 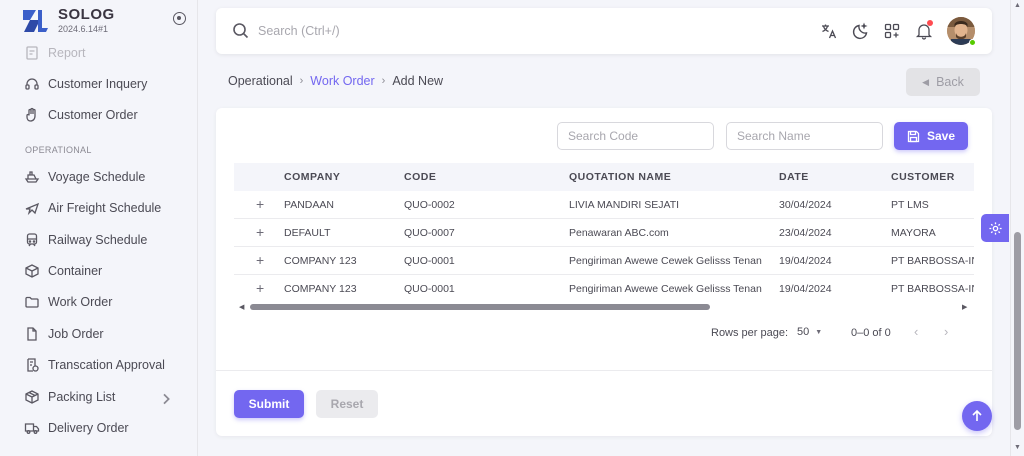 I want to click on sidebar-item-customer-order: Customer Order, so click(x=98, y=115).